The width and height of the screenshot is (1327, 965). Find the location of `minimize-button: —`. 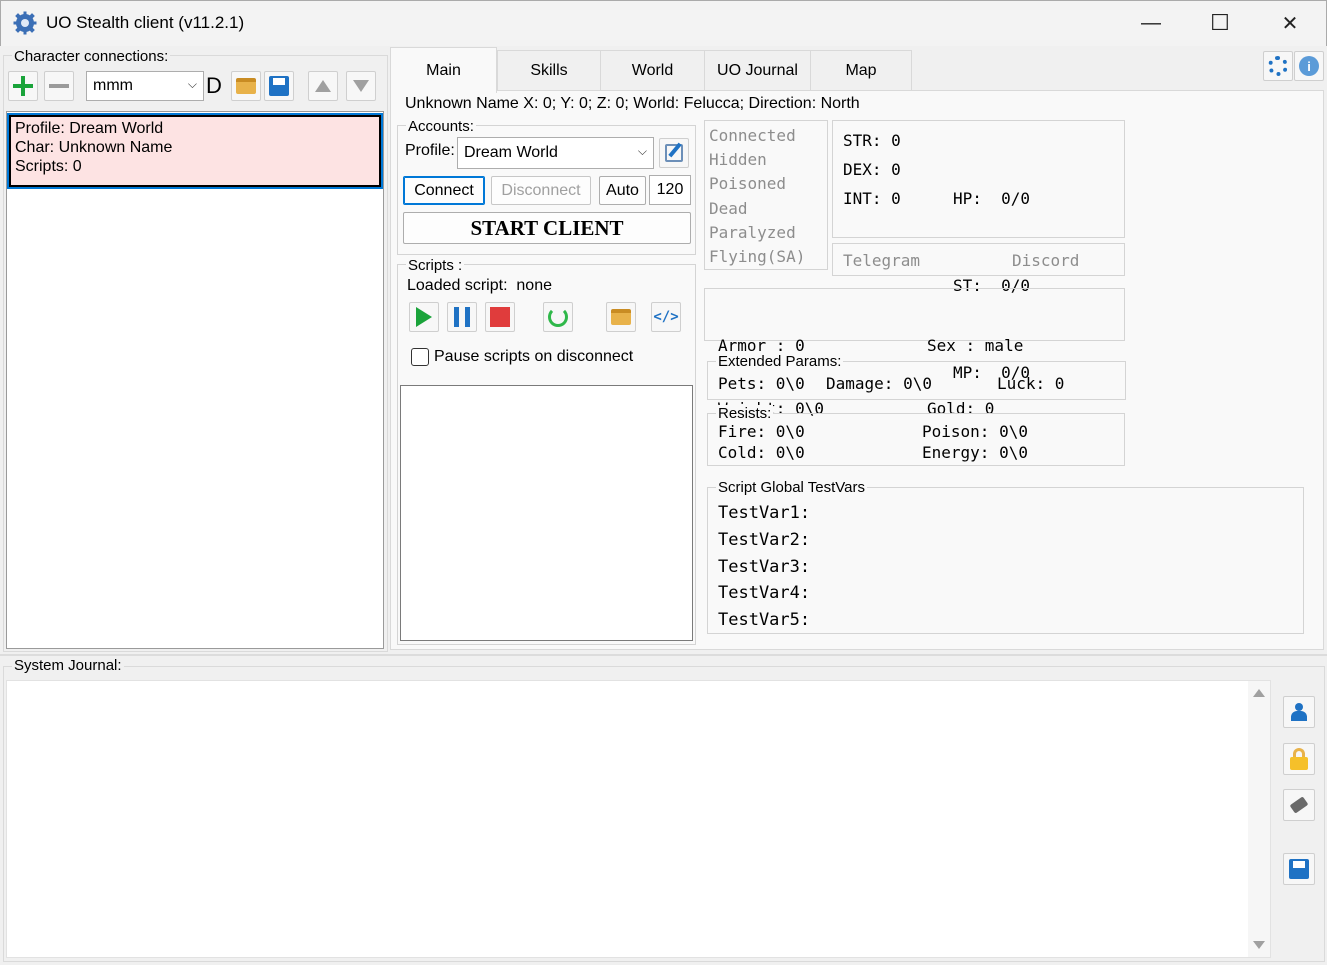

minimize-button: — is located at coordinates (1151, 23).